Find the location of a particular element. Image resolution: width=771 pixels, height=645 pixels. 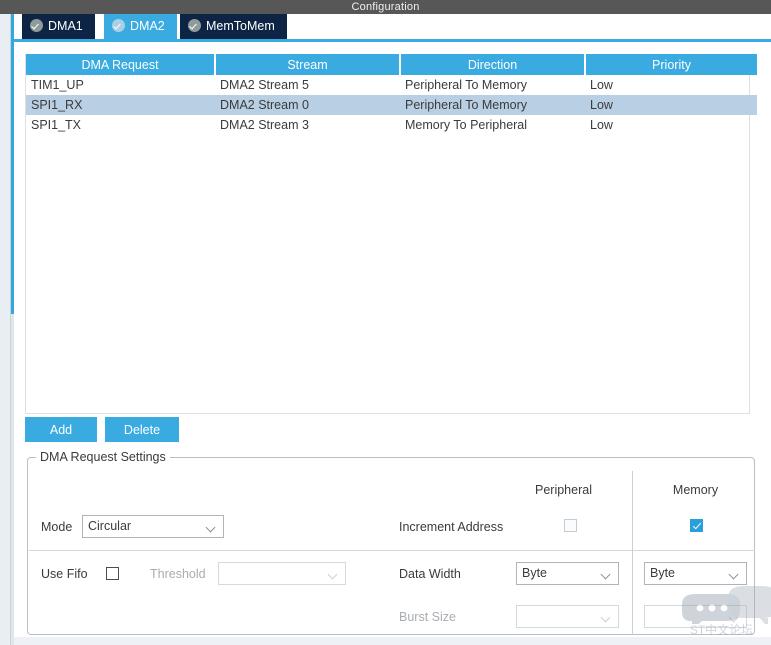

window-titlebar: Configuration is located at coordinates (385, 7).